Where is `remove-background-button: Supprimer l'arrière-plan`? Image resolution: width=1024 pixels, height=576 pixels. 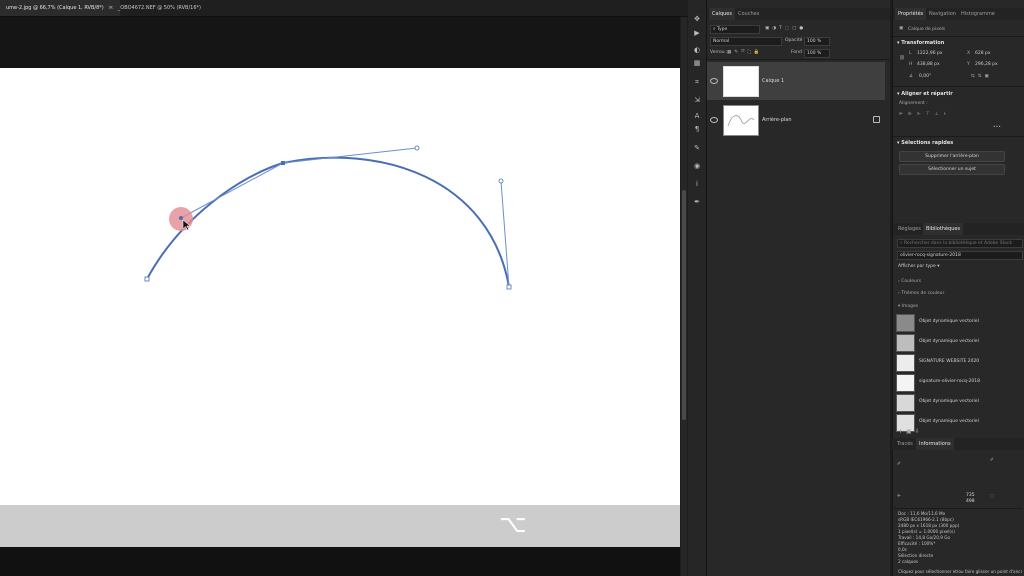
remove-background-button: Supprimer l'arrière-plan is located at coordinates (952, 156).